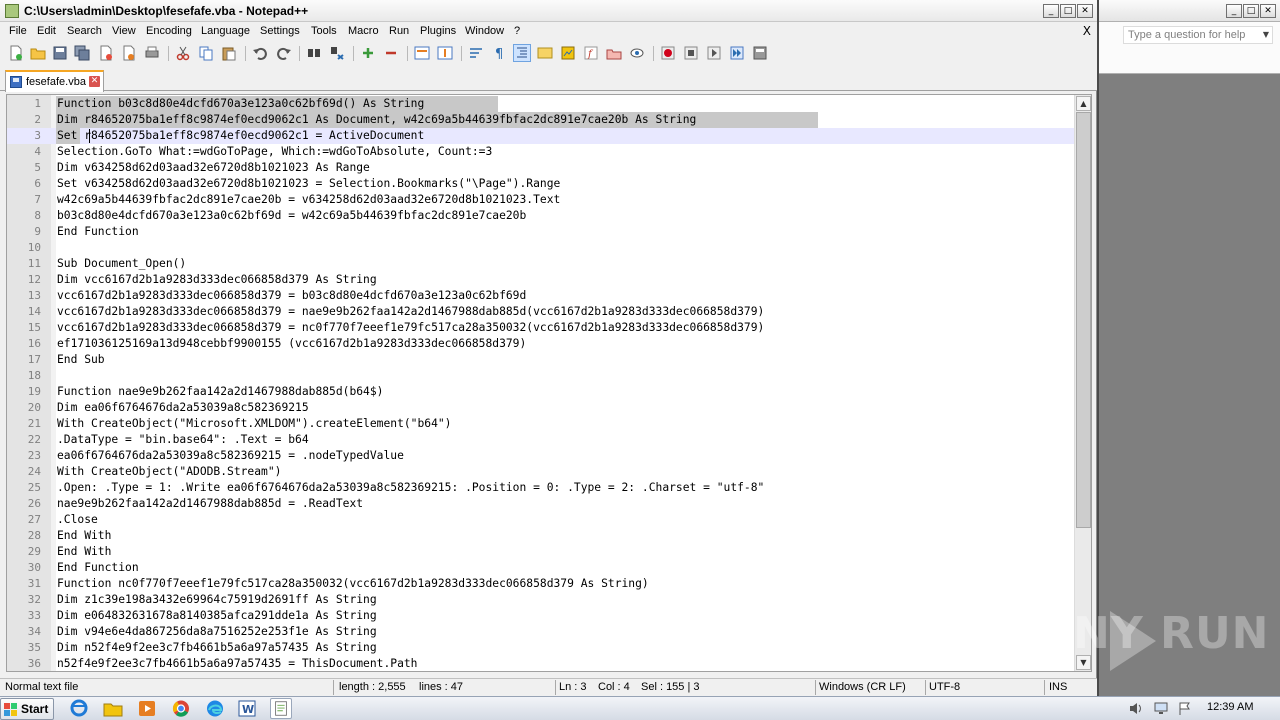 The width and height of the screenshot is (1280, 720). Describe the element at coordinates (368, 53) in the screenshot. I see `zoom-in-icon` at that location.